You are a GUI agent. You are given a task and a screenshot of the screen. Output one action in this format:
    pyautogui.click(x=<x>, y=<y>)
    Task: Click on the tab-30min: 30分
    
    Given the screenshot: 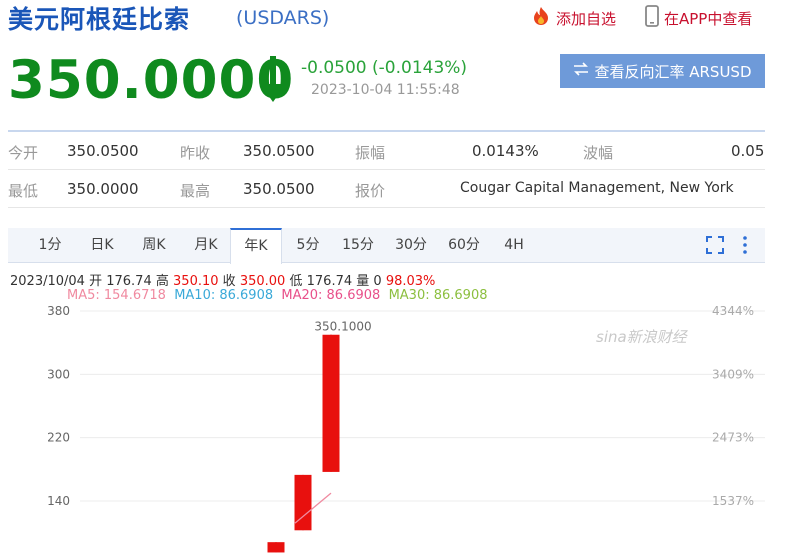 What is the action you would take?
    pyautogui.click(x=411, y=245)
    